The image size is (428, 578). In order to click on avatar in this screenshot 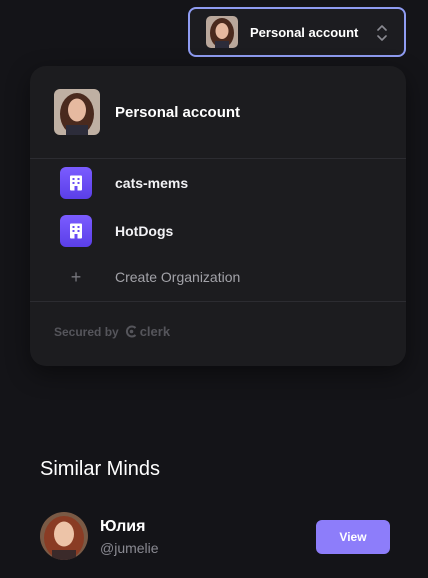, I will do `click(64, 536)`.